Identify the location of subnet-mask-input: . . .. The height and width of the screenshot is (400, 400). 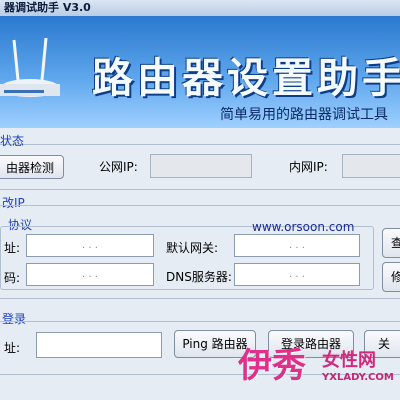
(90, 274).